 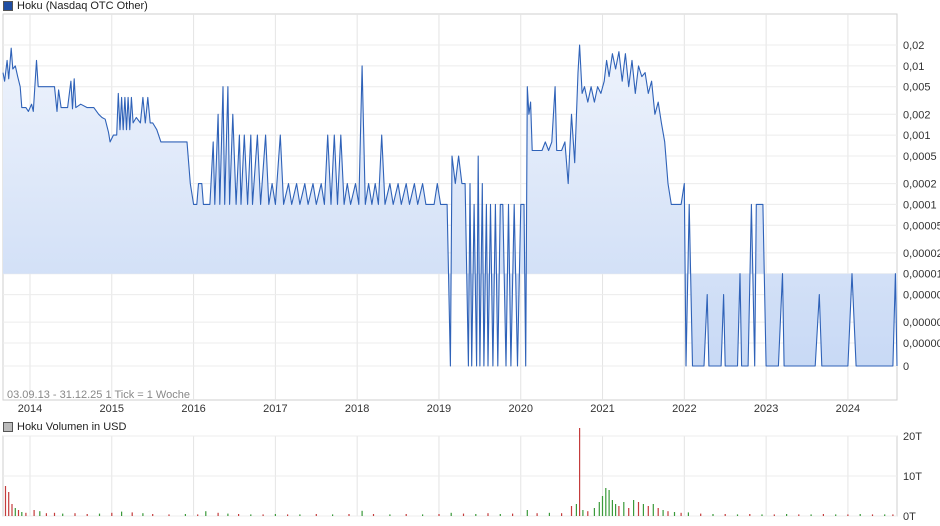 What do you see at coordinates (602, 409) in the screenshot?
I see `x-tick-label: 2021` at bounding box center [602, 409].